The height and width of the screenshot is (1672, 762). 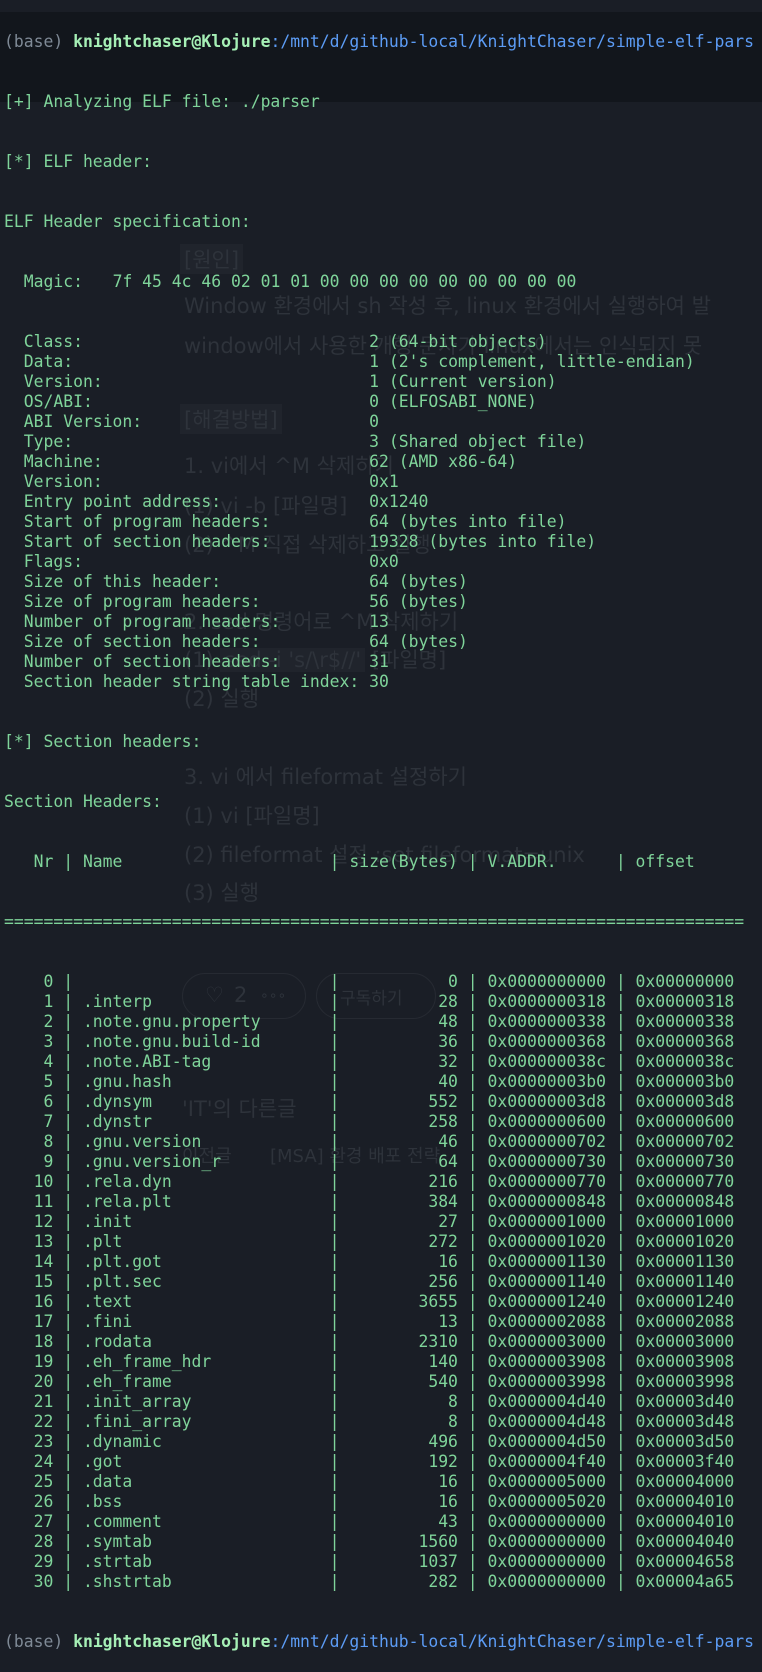 What do you see at coordinates (191, 681) in the screenshot?
I see `field-label: Section header string table index:` at bounding box center [191, 681].